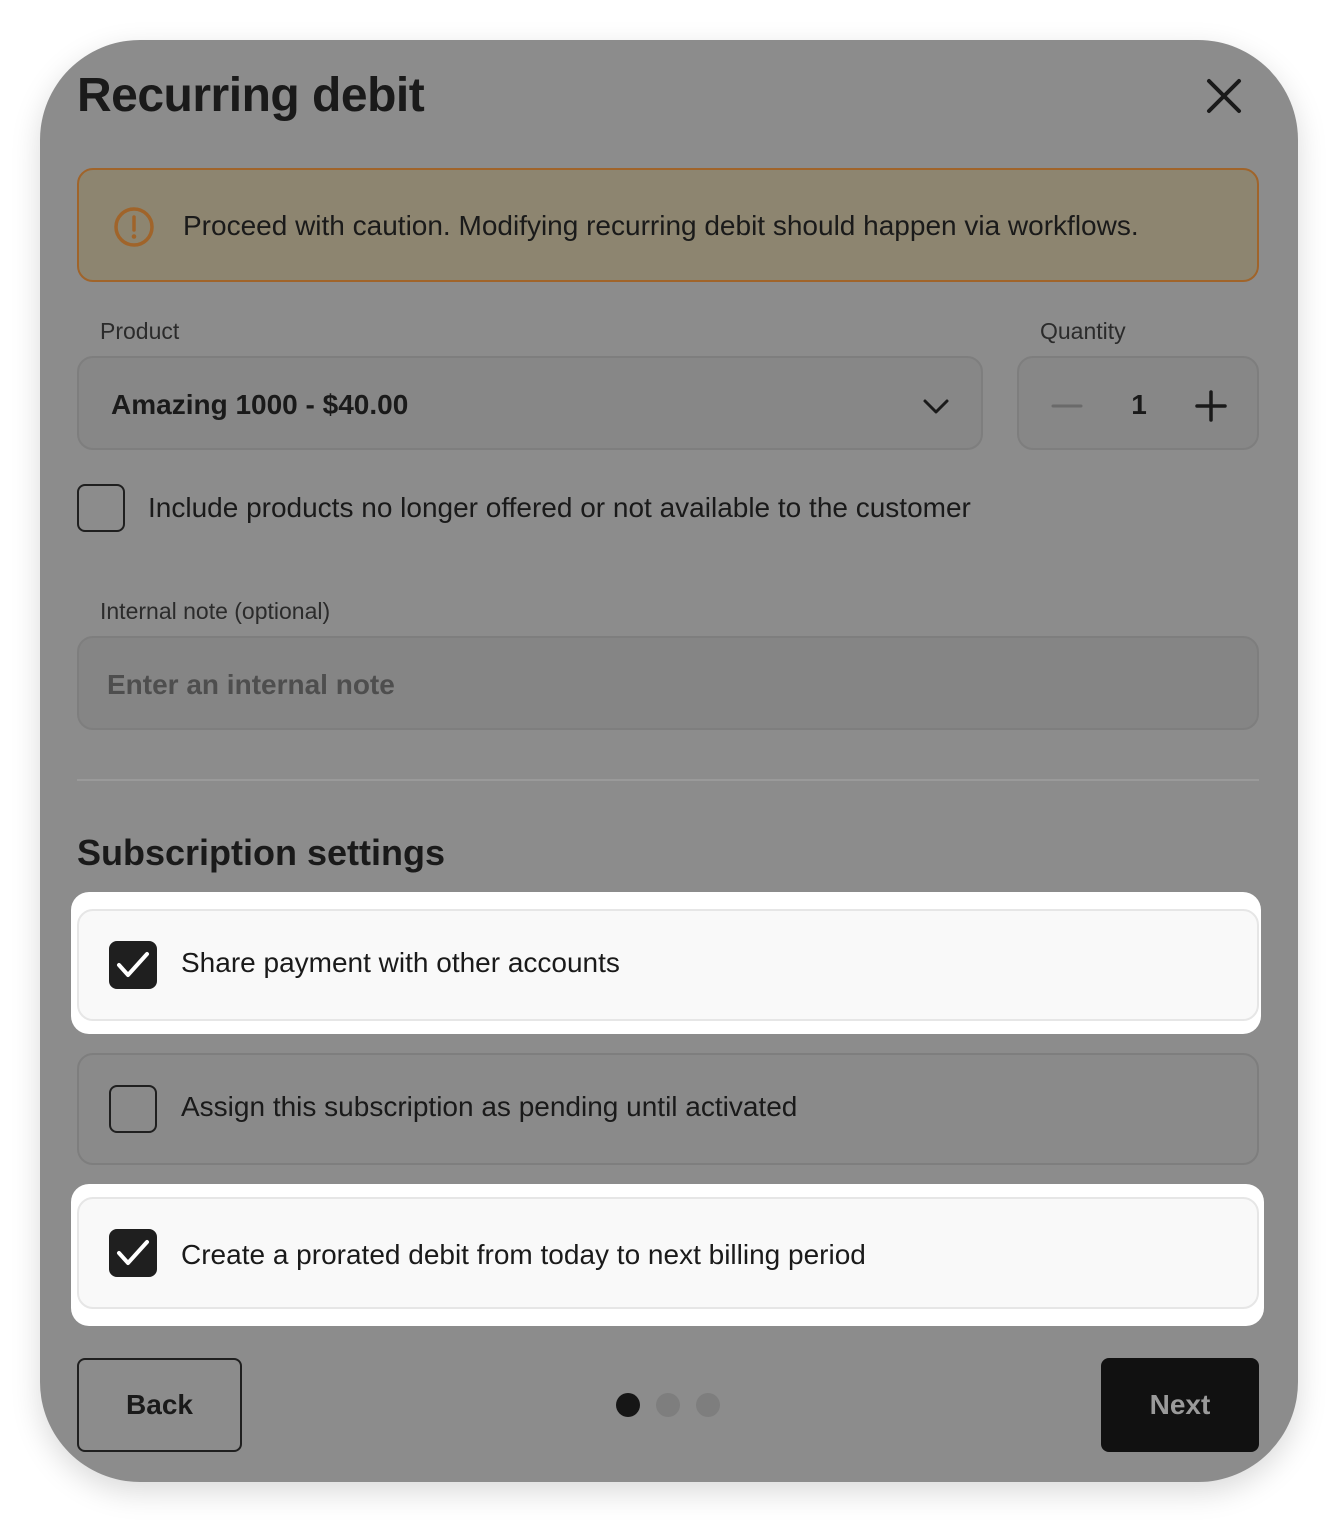 The height and width of the screenshot is (1522, 1338). I want to click on pending-subscription-checkbox, so click(133, 1109).